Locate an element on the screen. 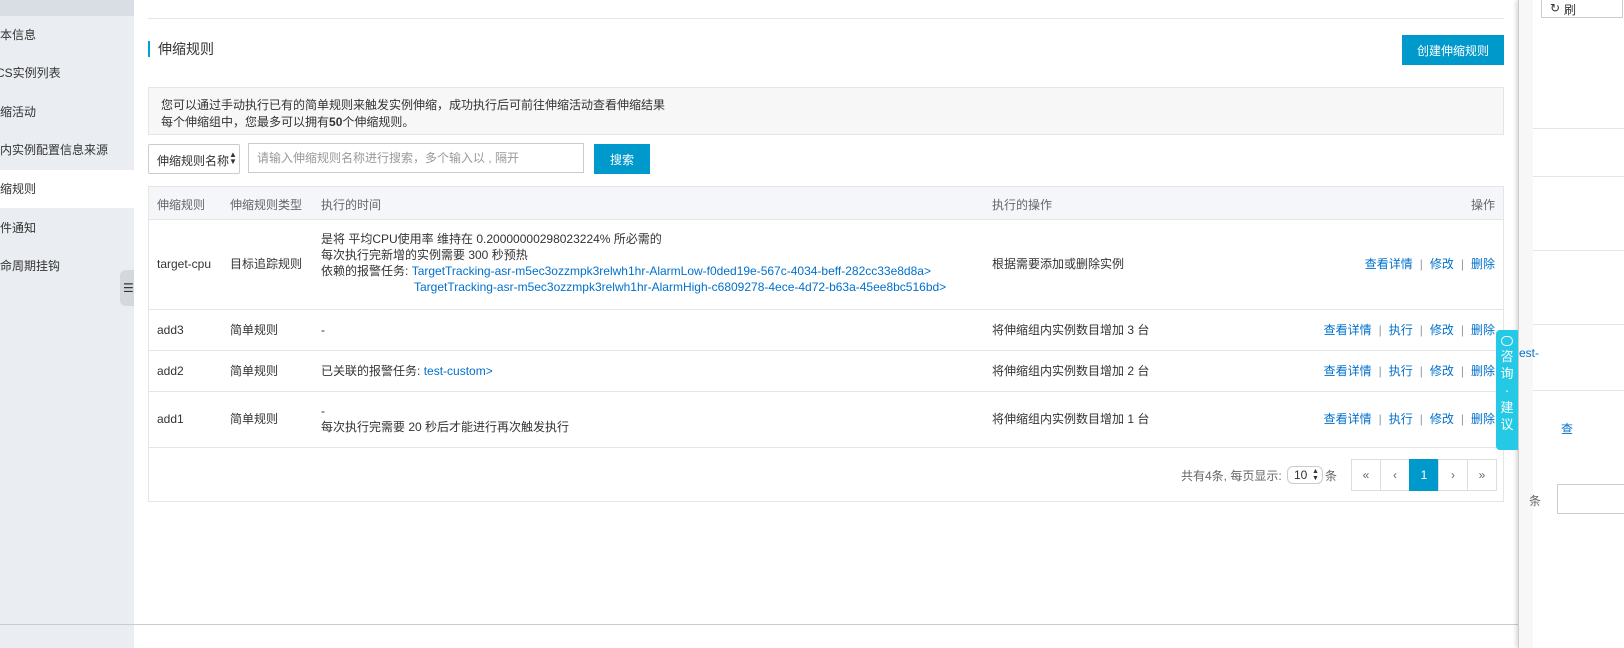  sidebar-item-label: 内实例配置信息来源 is located at coordinates (54, 150).